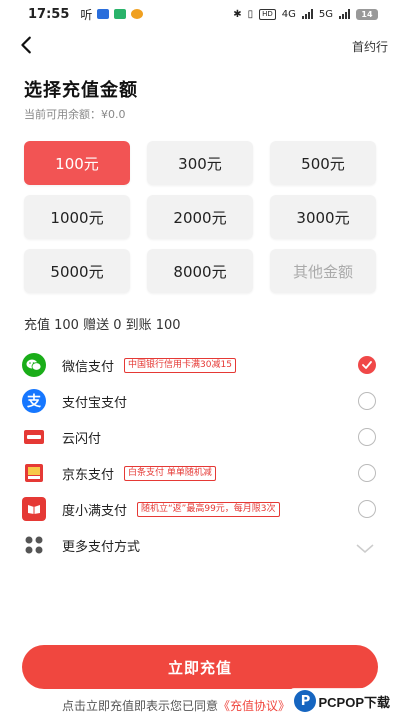 The height and width of the screenshot is (720, 400). What do you see at coordinates (88, 367) in the screenshot?
I see `payment-name: 微信支付` at bounding box center [88, 367].